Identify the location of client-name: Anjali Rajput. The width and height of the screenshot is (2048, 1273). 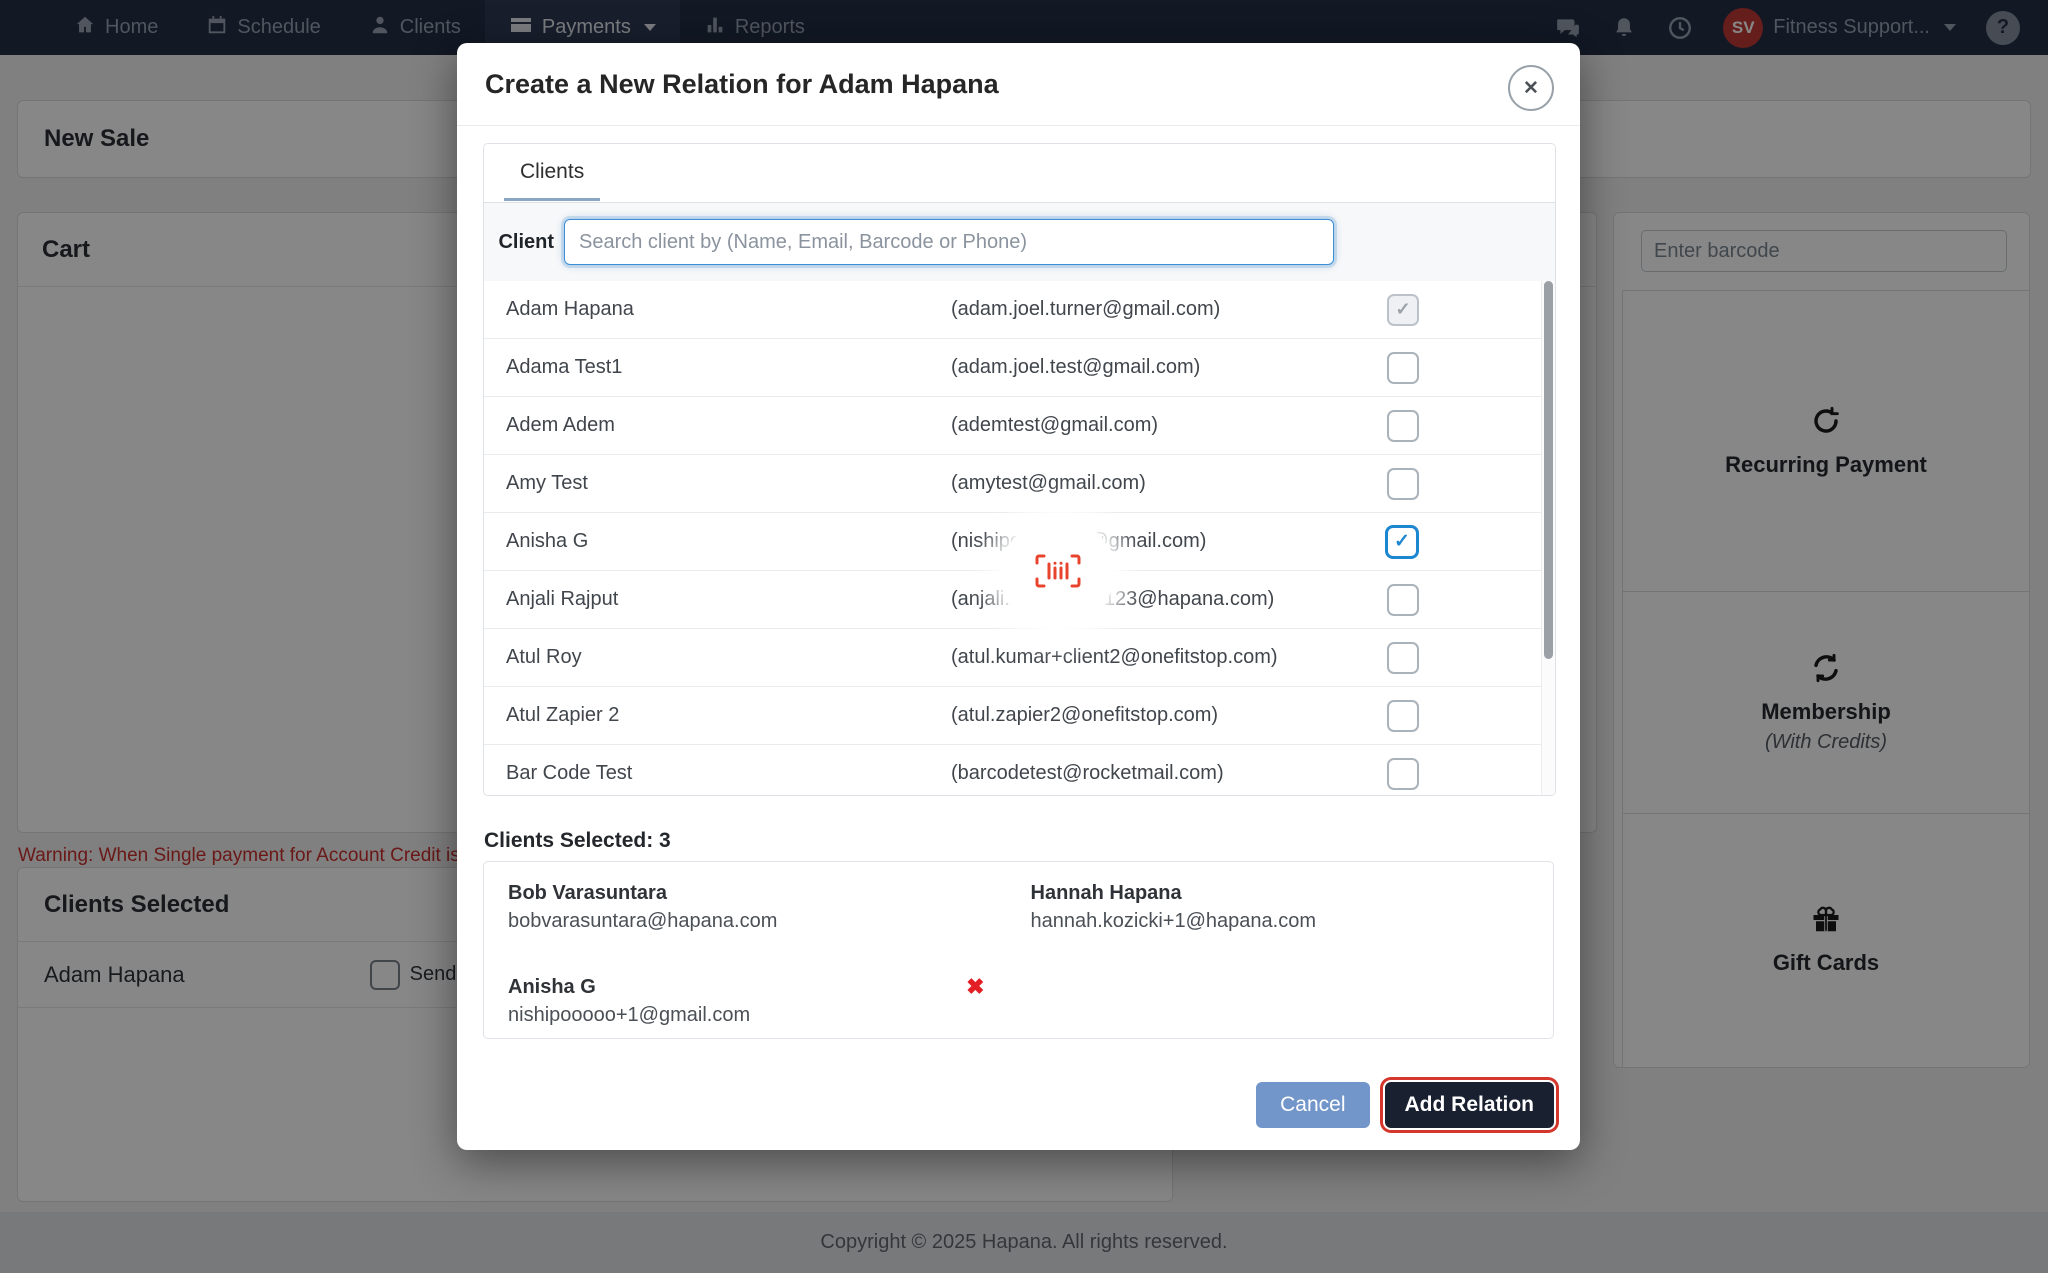
(562, 599).